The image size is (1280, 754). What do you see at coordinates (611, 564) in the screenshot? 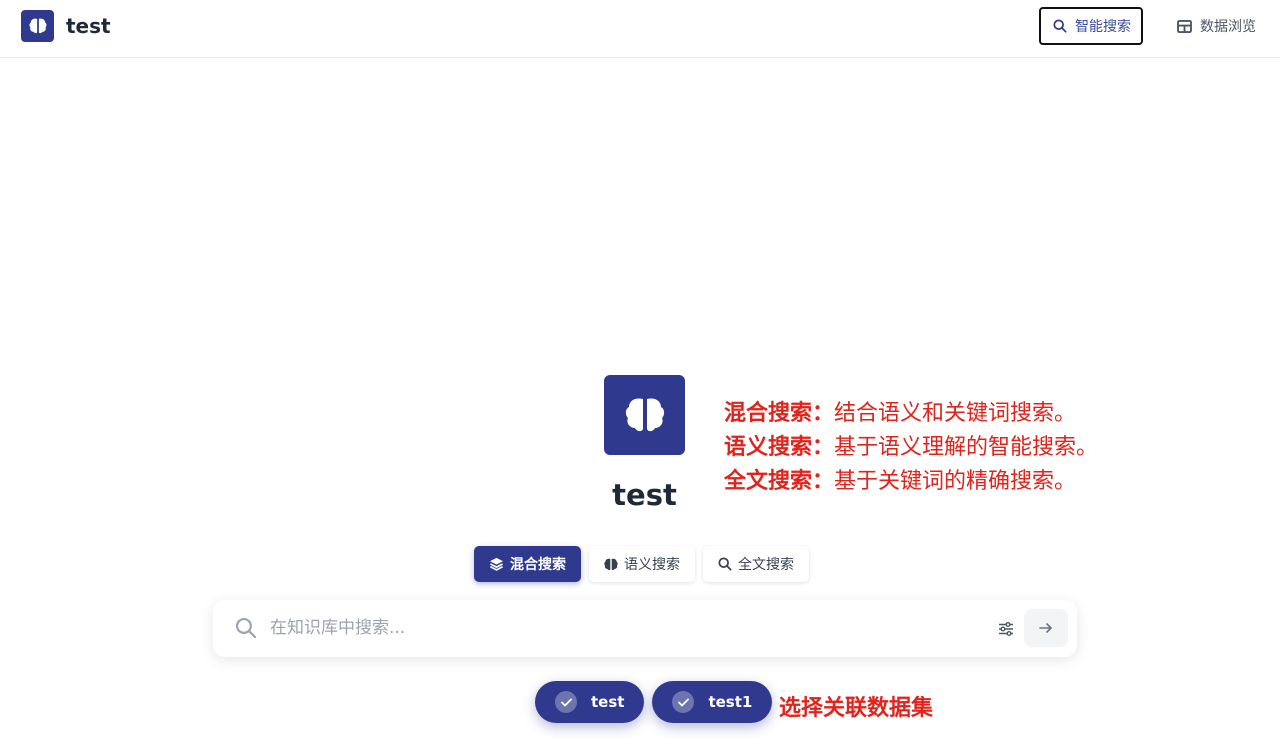
I see `brain-icon` at bounding box center [611, 564].